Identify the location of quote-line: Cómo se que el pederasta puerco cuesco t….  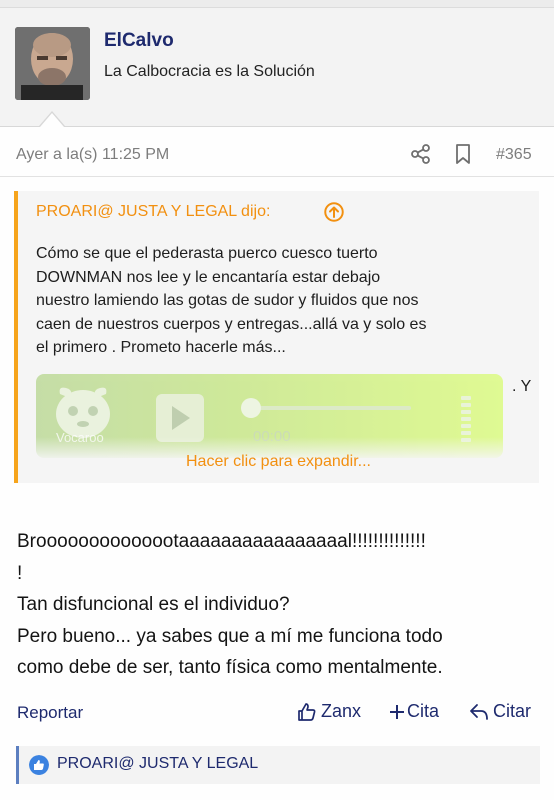
(207, 253).